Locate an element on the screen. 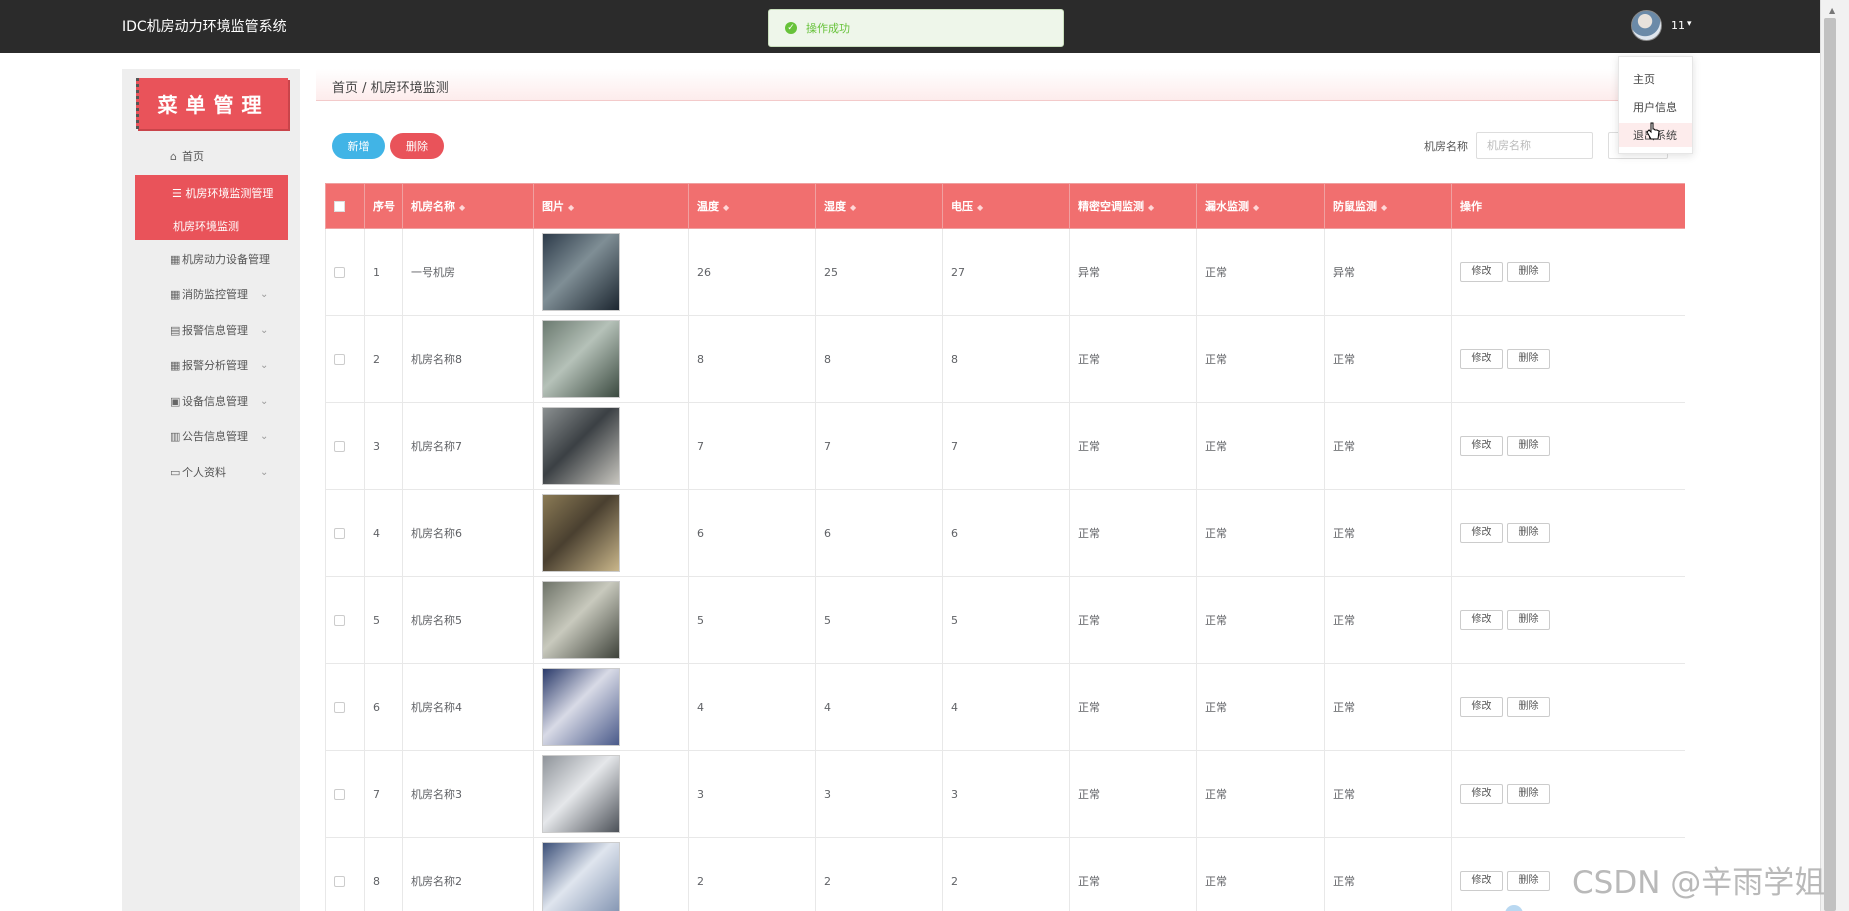  scroll-up-arrow-icon: ▲ is located at coordinates (1832, 10).